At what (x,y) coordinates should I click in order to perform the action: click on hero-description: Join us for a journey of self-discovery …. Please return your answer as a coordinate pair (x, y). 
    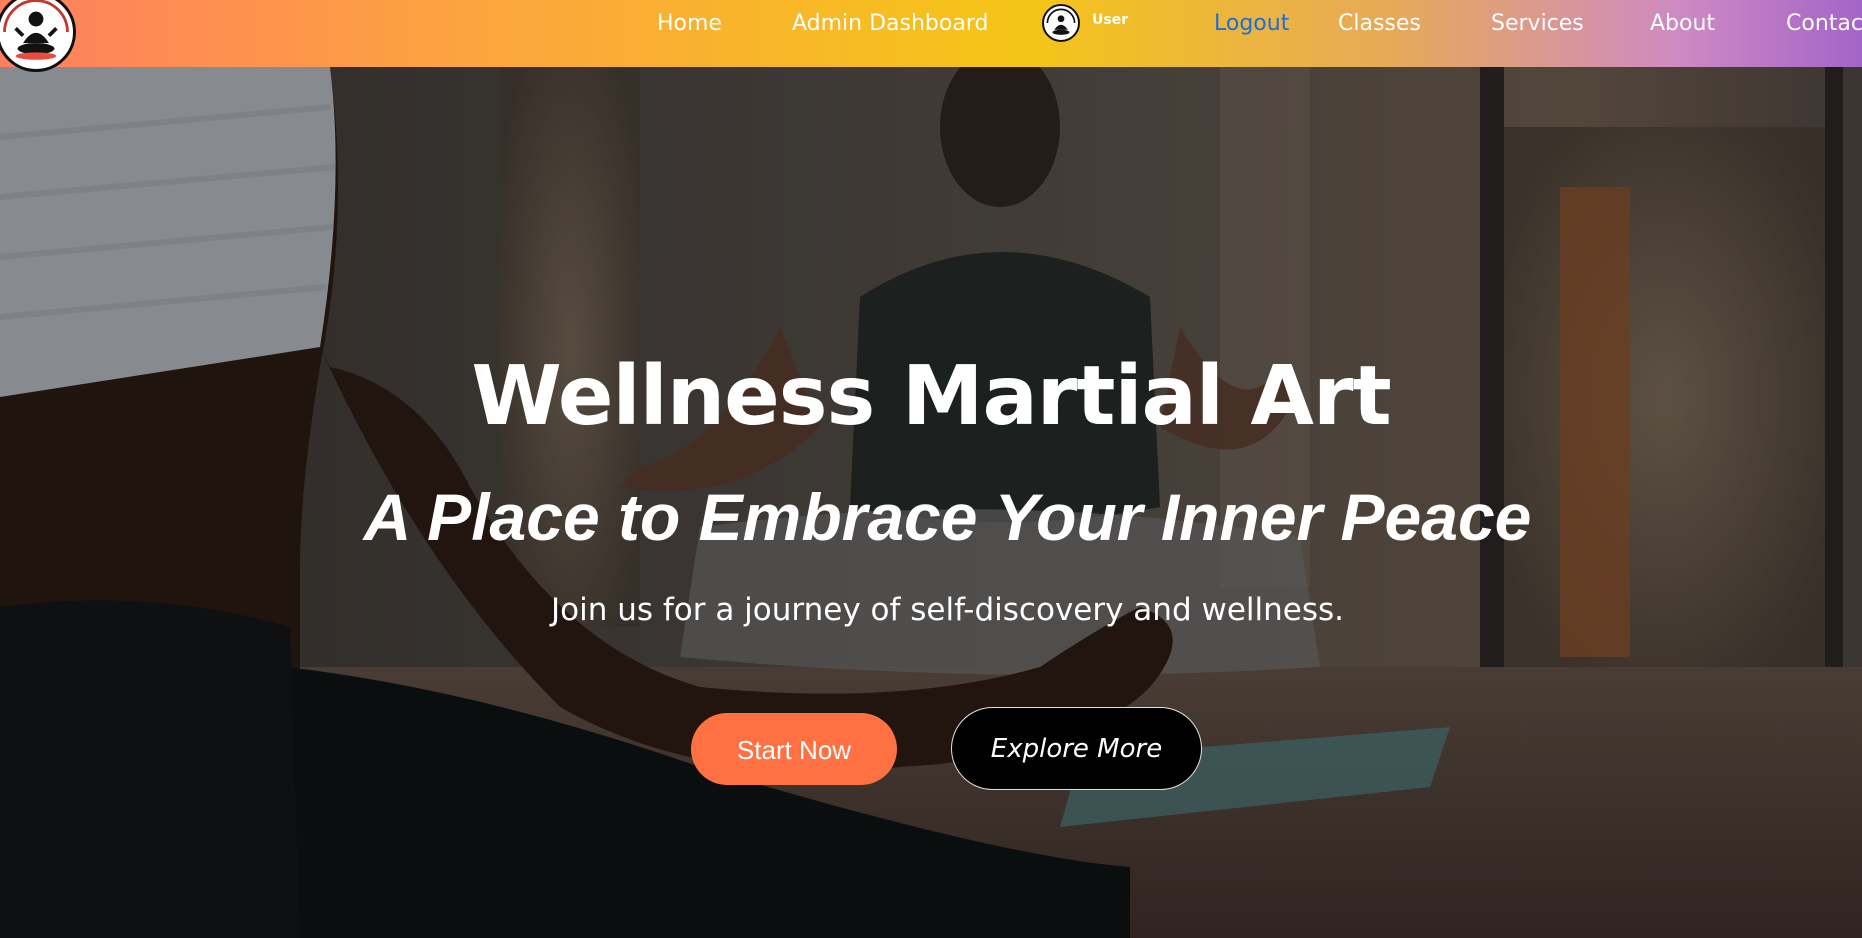
    Looking at the image, I should click on (947, 610).